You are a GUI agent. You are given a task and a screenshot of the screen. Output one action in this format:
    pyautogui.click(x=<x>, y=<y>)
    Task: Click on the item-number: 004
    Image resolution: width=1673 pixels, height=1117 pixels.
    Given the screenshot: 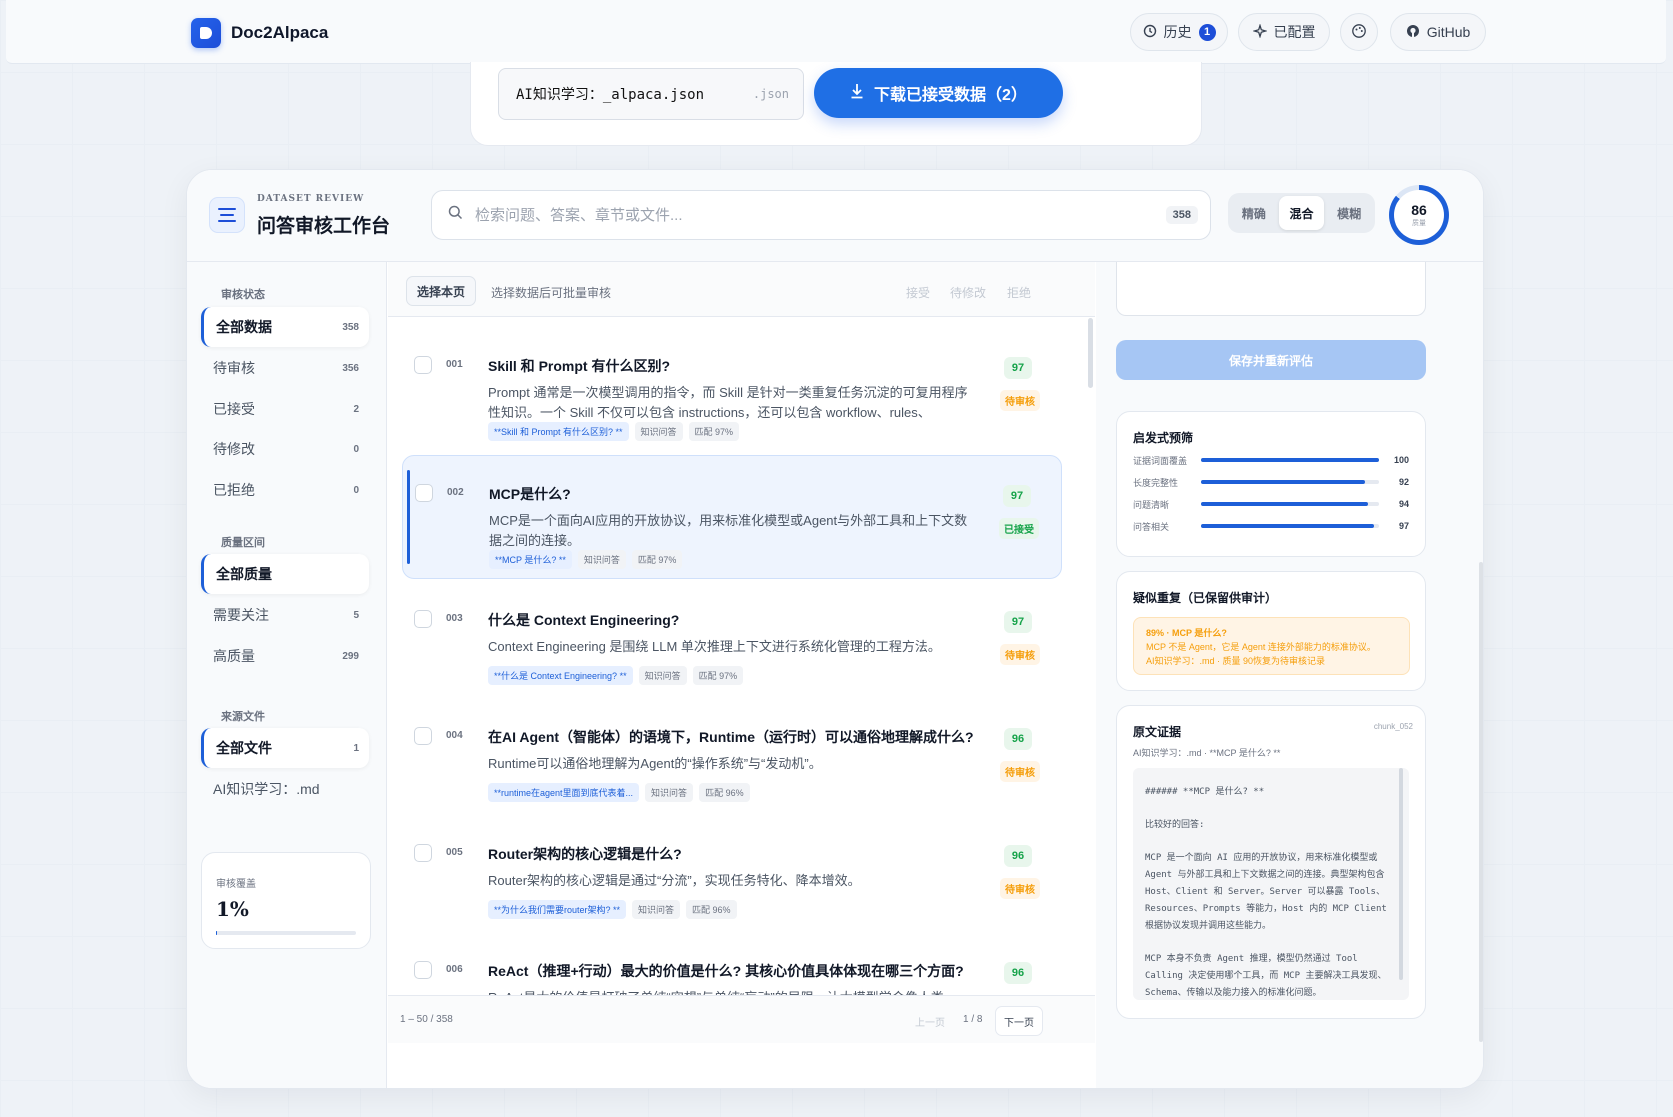 What is the action you would take?
    pyautogui.click(x=454, y=735)
    